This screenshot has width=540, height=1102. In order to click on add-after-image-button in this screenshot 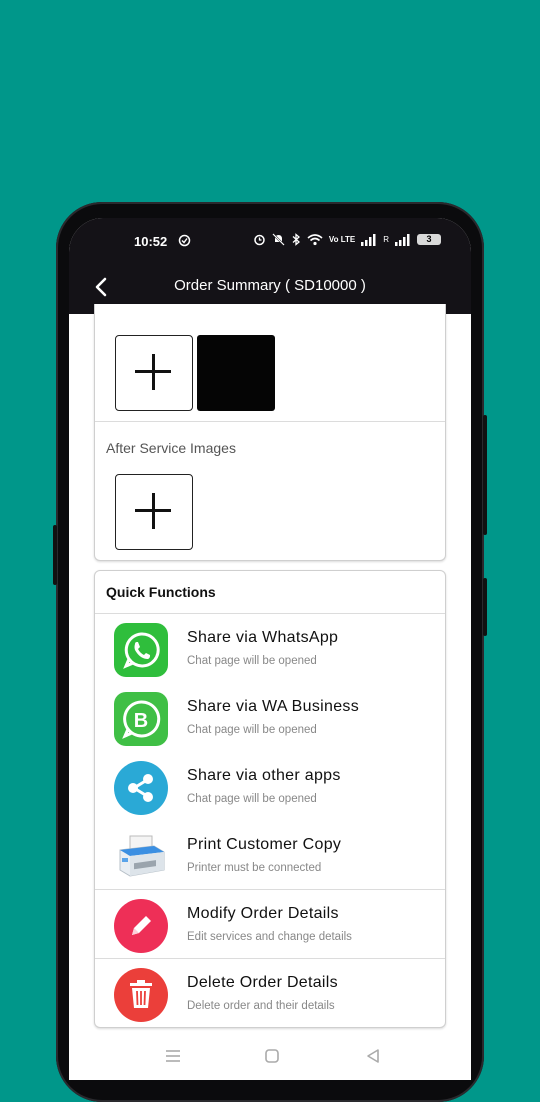, I will do `click(154, 512)`.